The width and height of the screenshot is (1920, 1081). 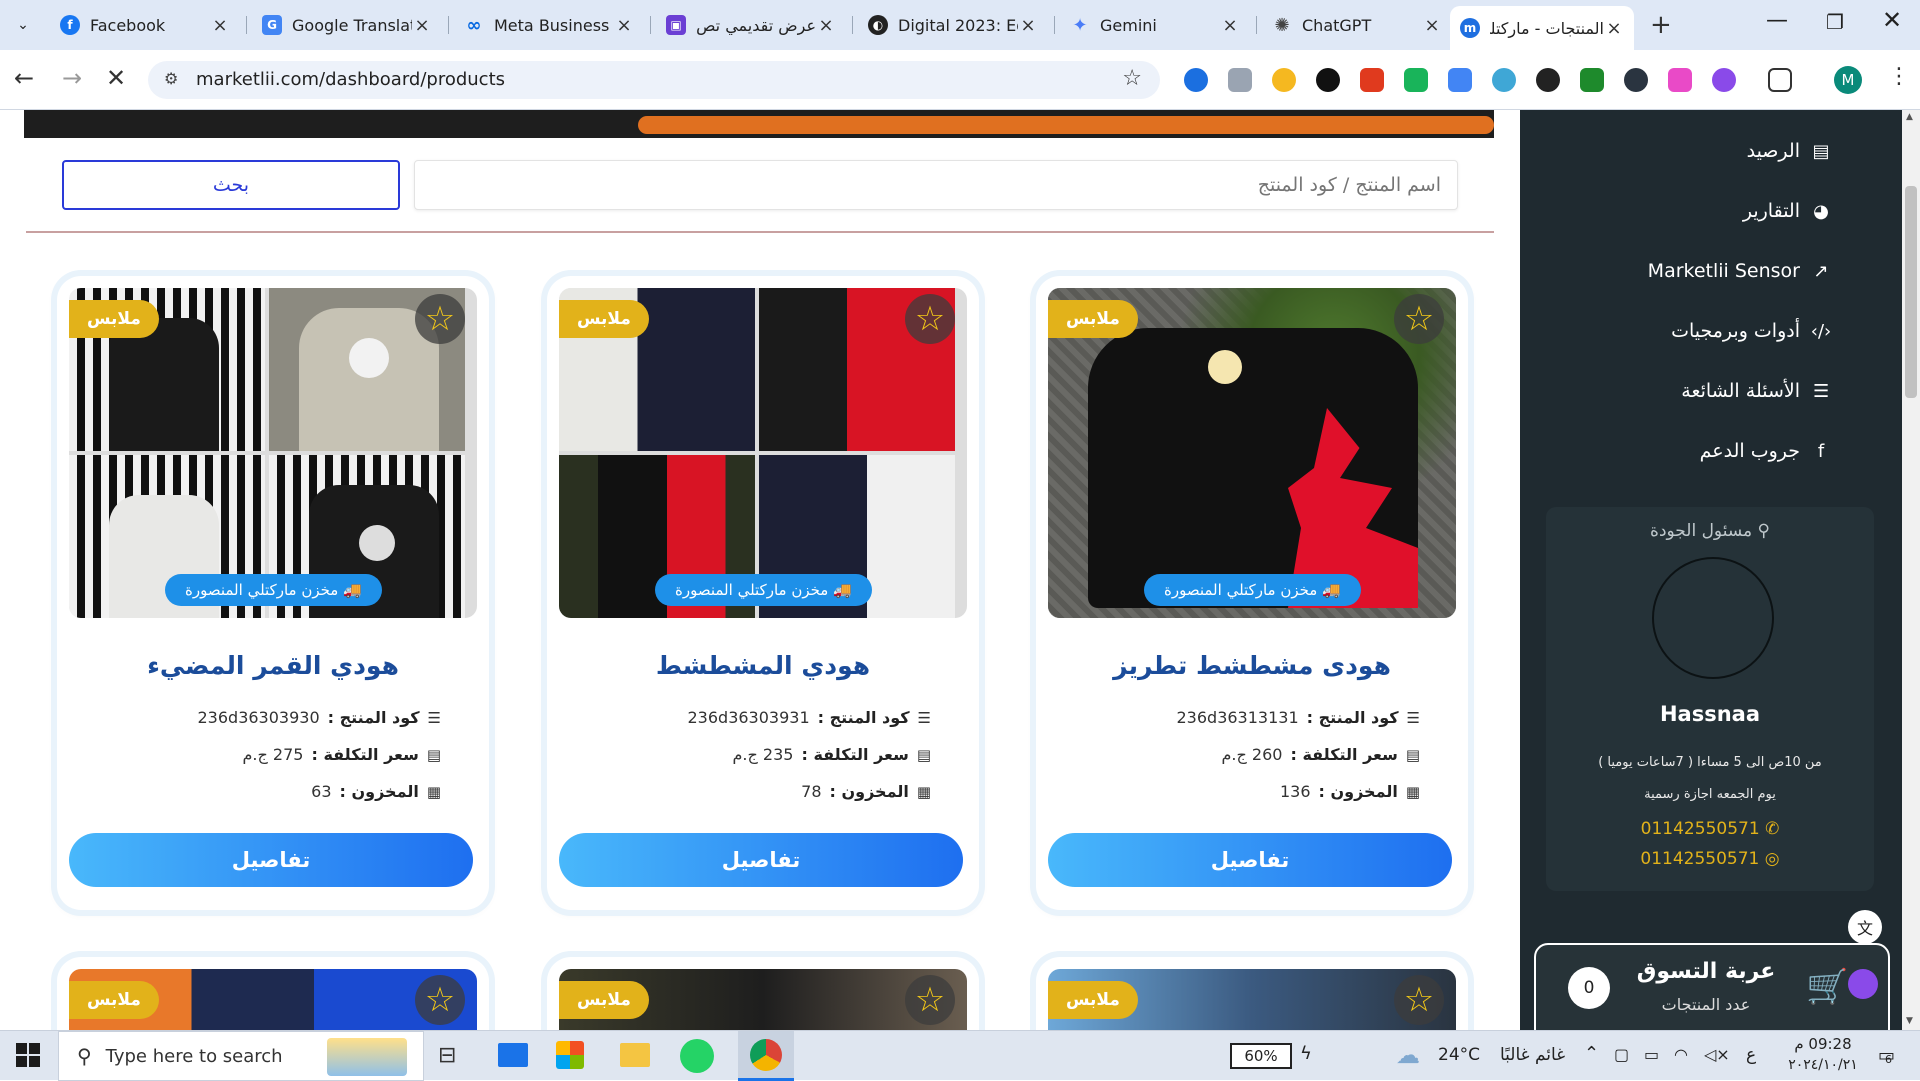 I want to click on tab-google-translate: G Google Translate ×, so click(x=347, y=25).